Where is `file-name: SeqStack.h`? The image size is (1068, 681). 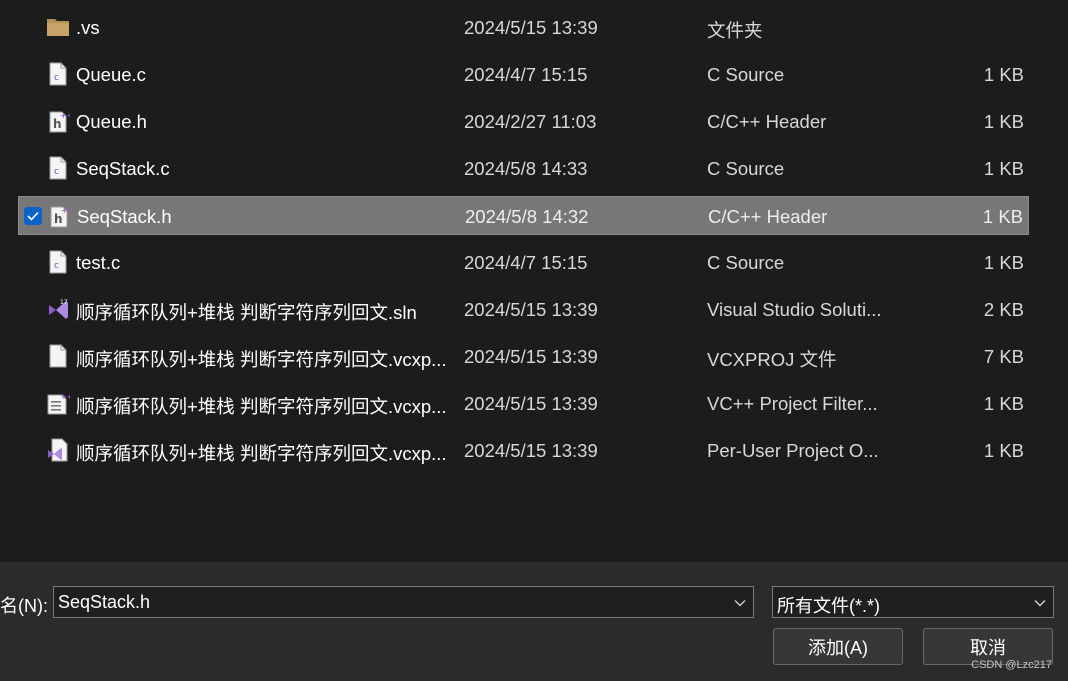
file-name: SeqStack.h is located at coordinates (124, 216).